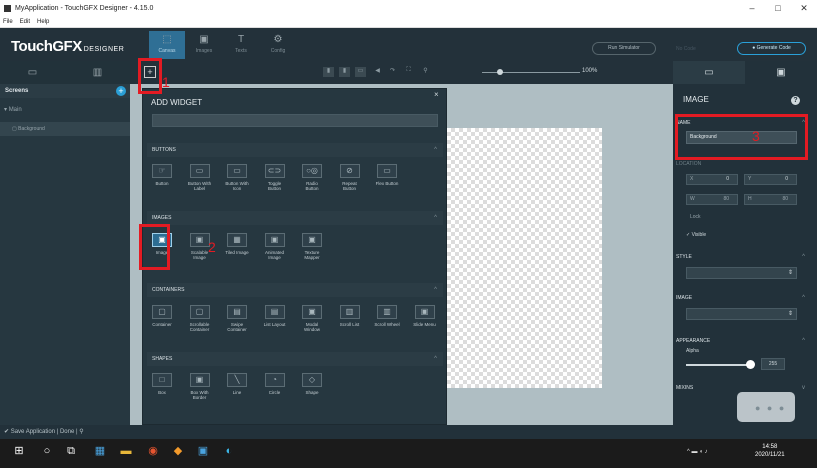 The height and width of the screenshot is (468, 817). Describe the element at coordinates (153, 451) in the screenshot. I see `chrome-icon: ◉` at that location.